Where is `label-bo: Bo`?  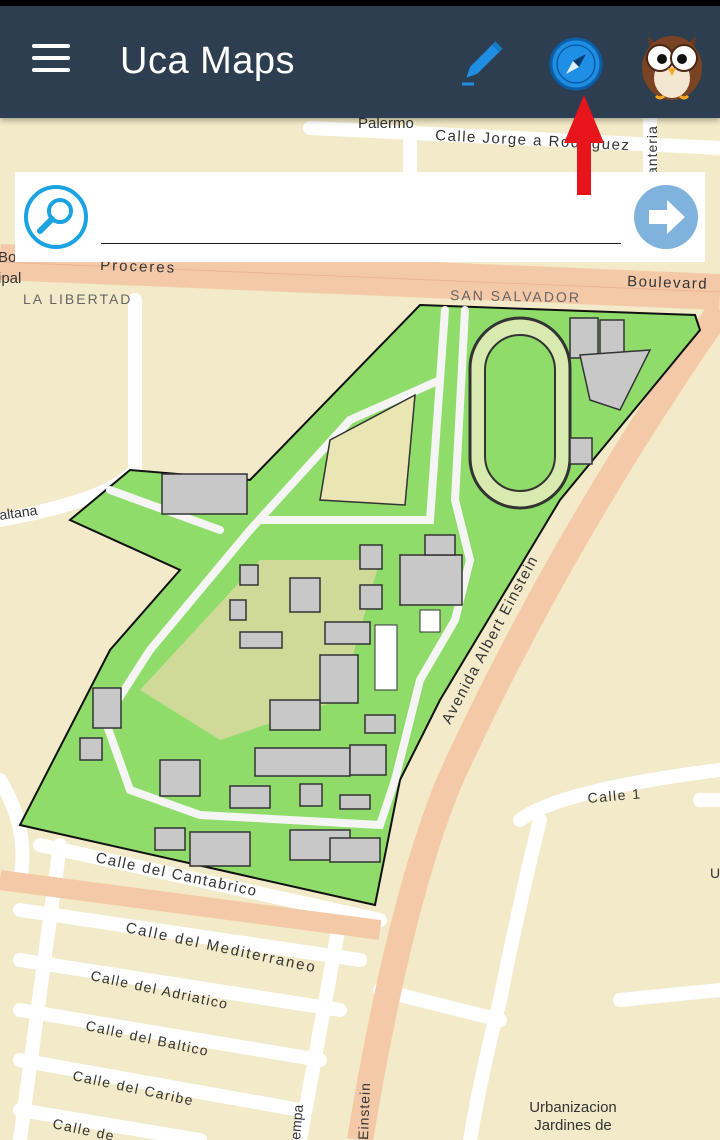
label-bo: Bo is located at coordinates (8, 257).